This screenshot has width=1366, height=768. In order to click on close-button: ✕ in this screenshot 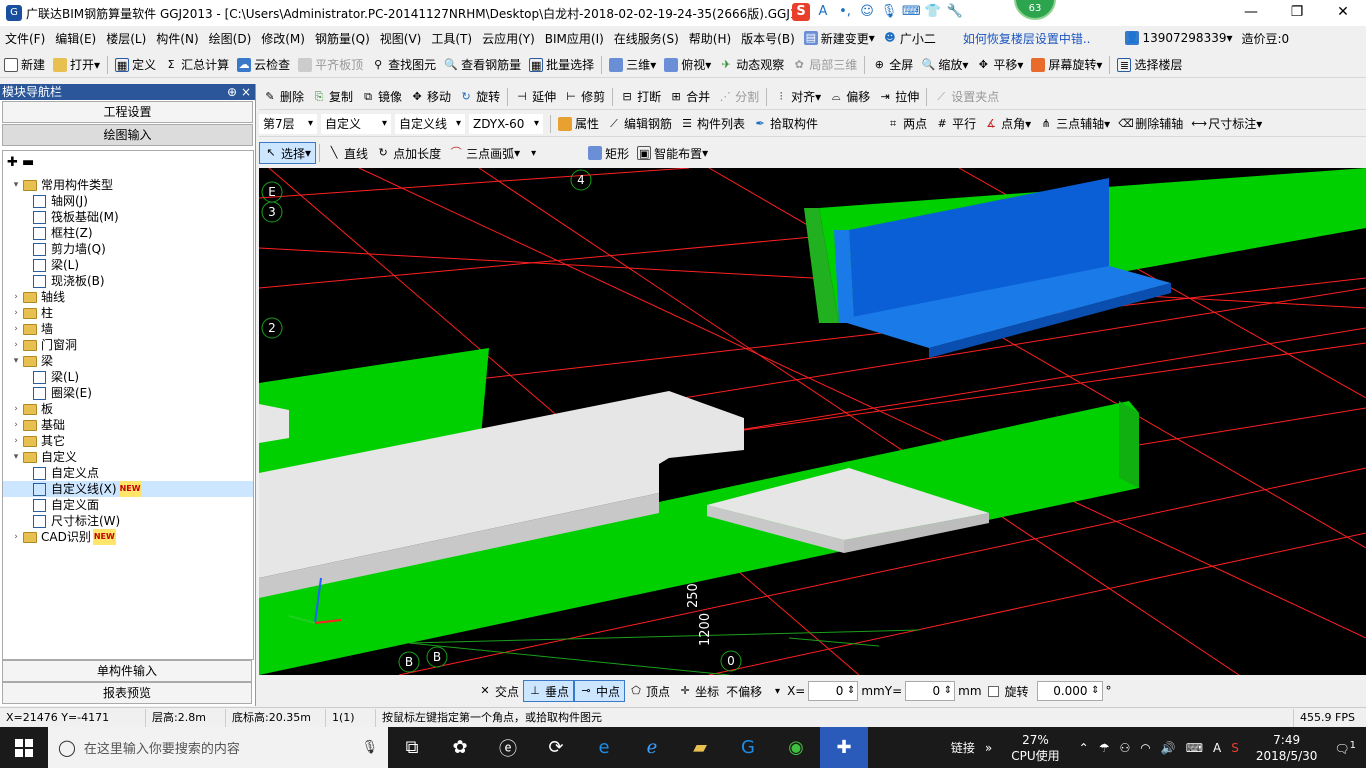, I will do `click(1343, 13)`.